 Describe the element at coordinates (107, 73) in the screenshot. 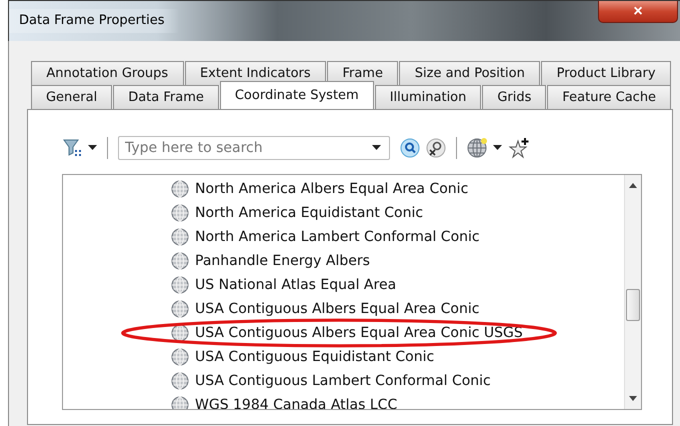

I see `tab: Annotation Groups` at that location.